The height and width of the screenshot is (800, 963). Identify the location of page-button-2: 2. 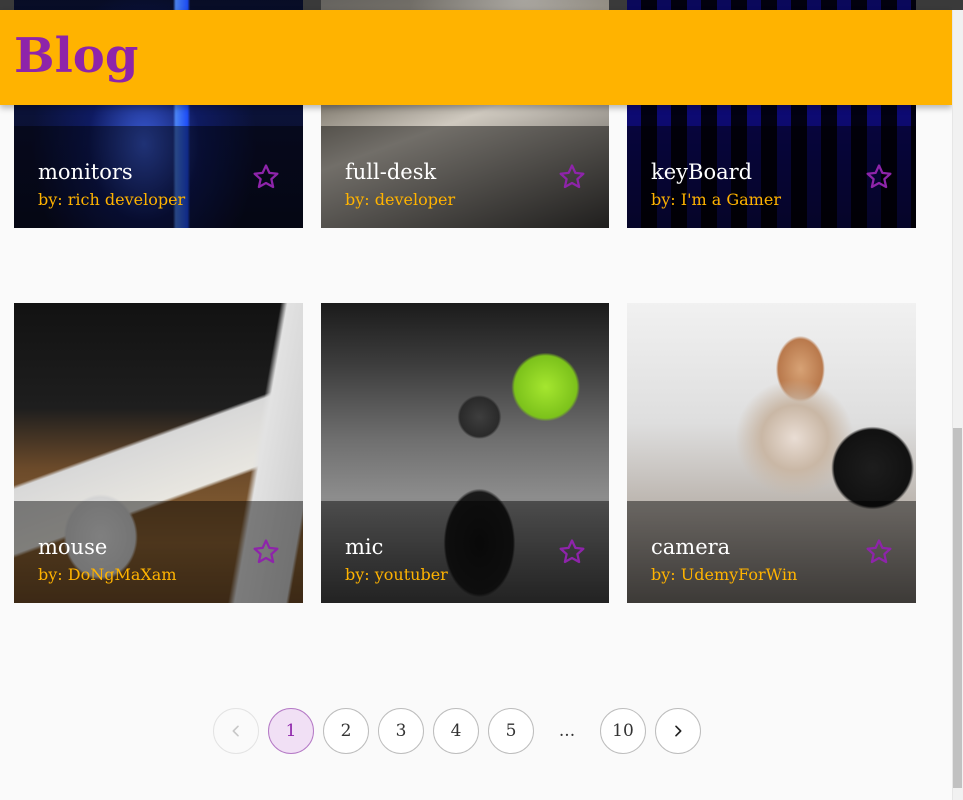
(346, 731).